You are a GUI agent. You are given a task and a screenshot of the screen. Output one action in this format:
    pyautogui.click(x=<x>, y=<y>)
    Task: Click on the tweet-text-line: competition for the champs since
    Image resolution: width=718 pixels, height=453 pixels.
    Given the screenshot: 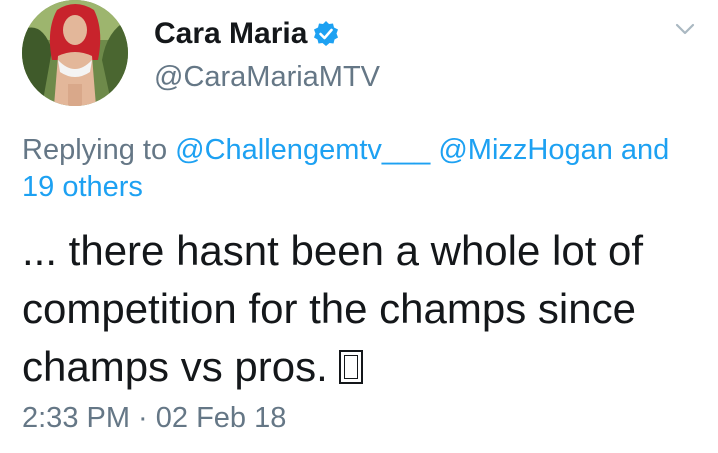 What is the action you would take?
    pyautogui.click(x=329, y=308)
    